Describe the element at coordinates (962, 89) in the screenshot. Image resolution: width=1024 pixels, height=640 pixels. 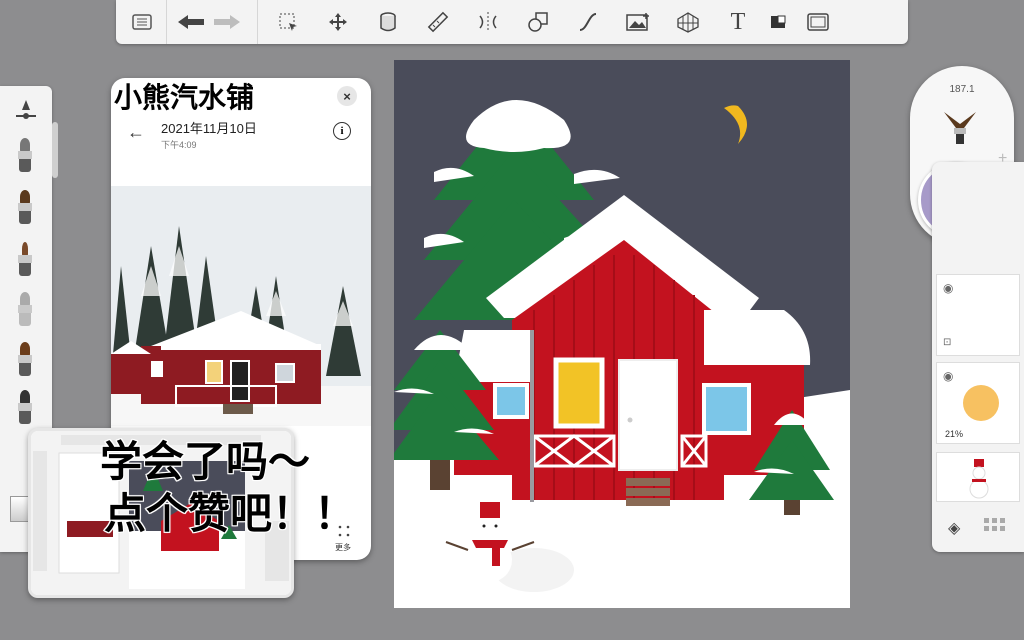
I see `brush-size-value: 187.1` at that location.